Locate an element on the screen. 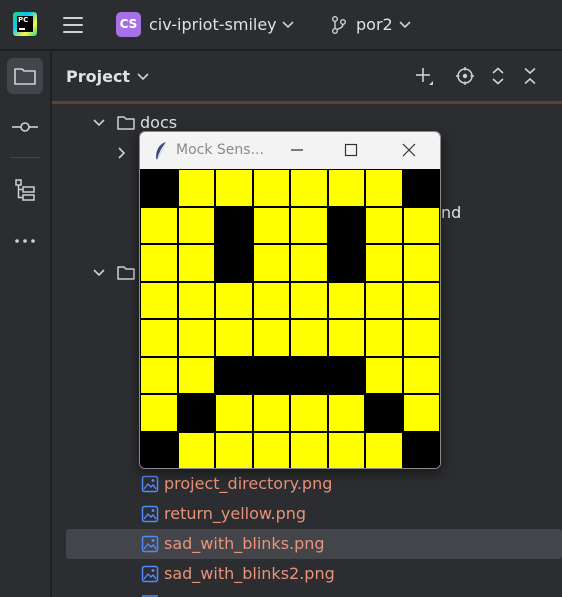  more-icon is located at coordinates (25, 241).